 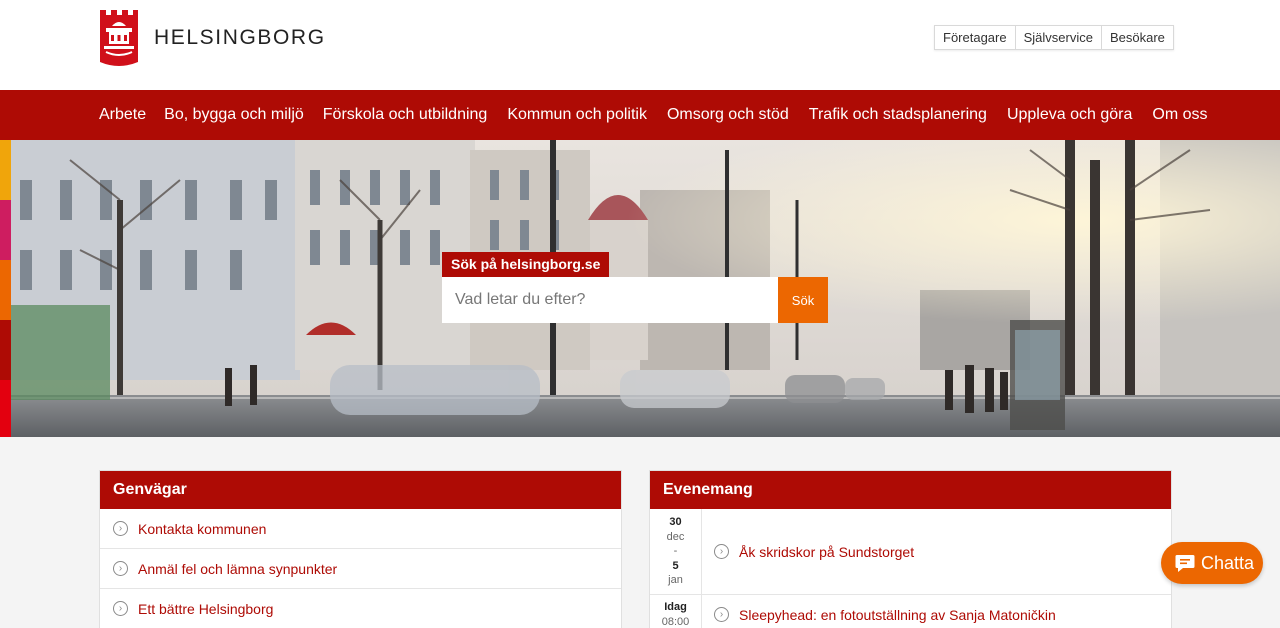 I want to click on event-date-end-day: 5, so click(x=675, y=565).